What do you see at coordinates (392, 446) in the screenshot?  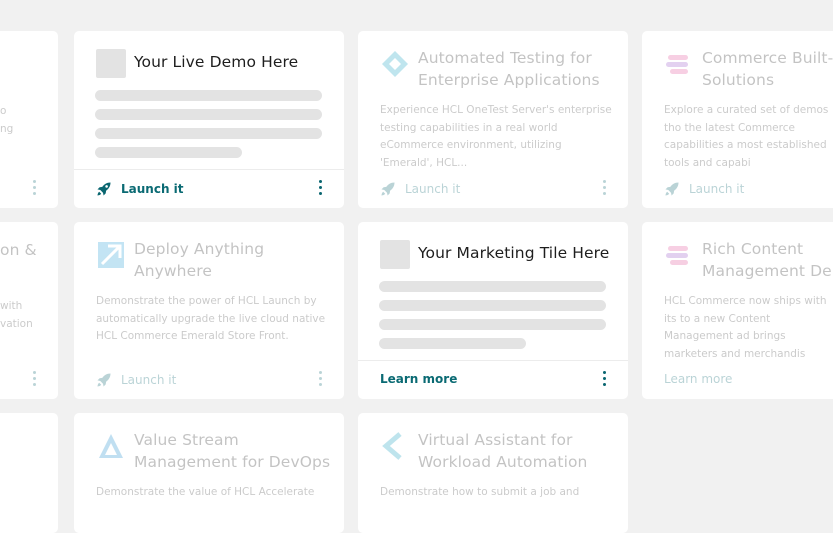 I see `workload-logo-icon` at bounding box center [392, 446].